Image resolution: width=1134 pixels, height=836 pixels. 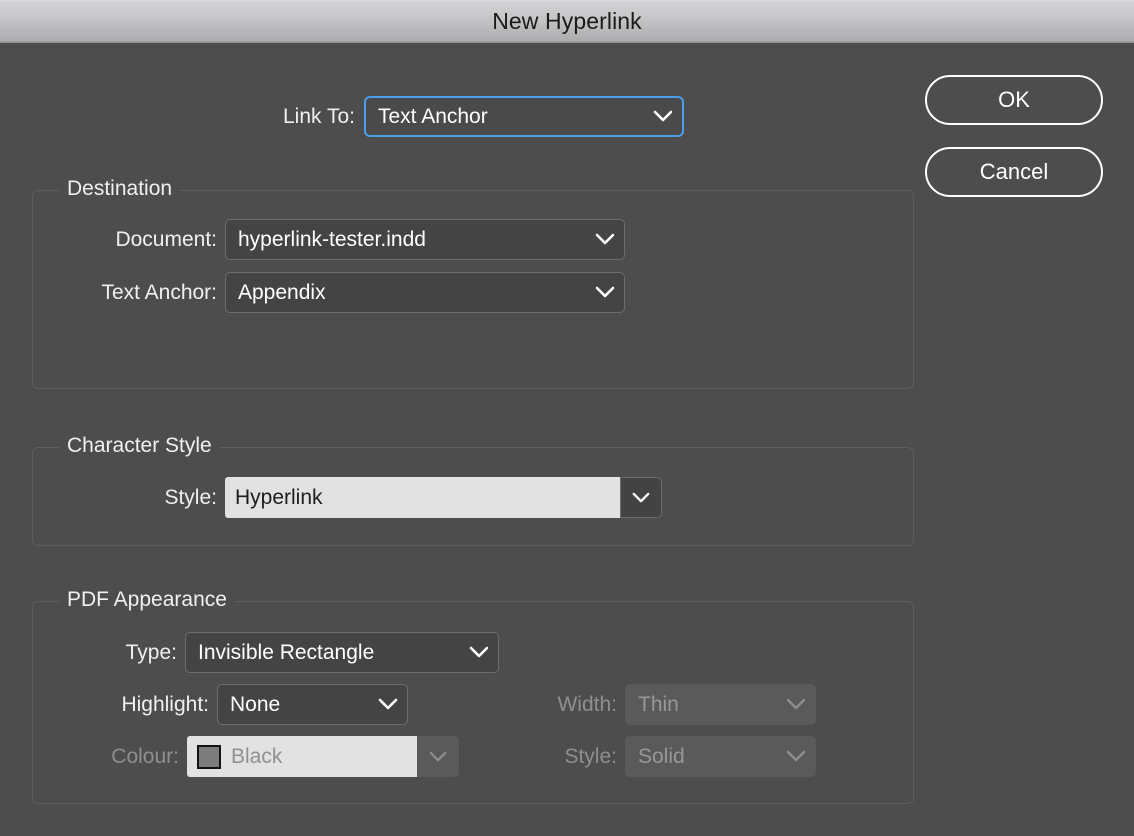 I want to click on character-style-group-title: Character Style, so click(x=139, y=446).